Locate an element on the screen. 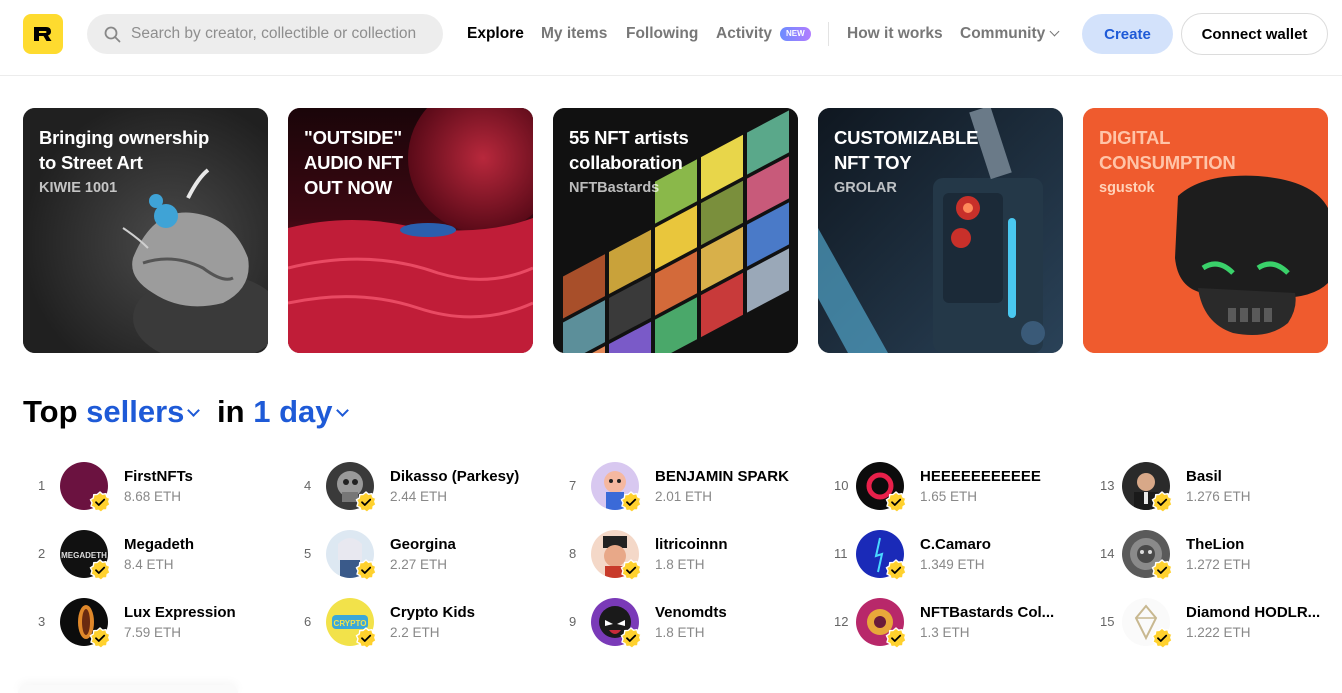  period-dropdown-label: 1 day is located at coordinates (293, 411).